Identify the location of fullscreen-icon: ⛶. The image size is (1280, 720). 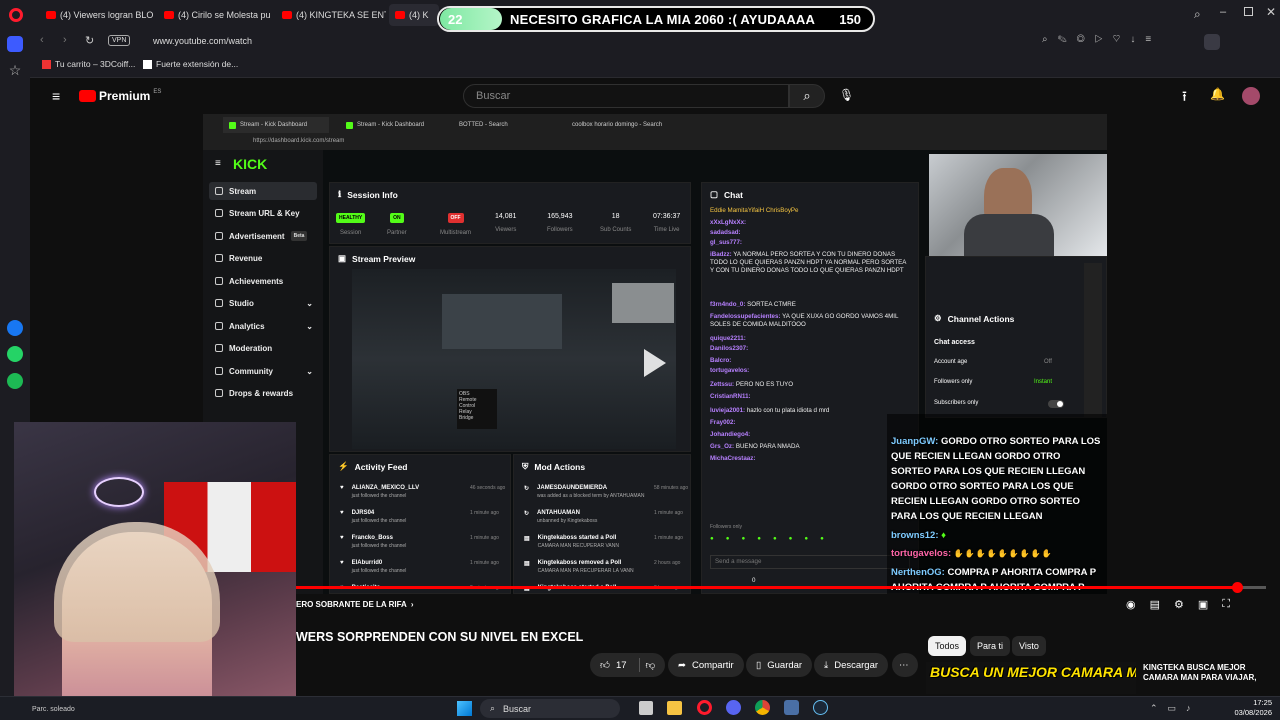
(1226, 604).